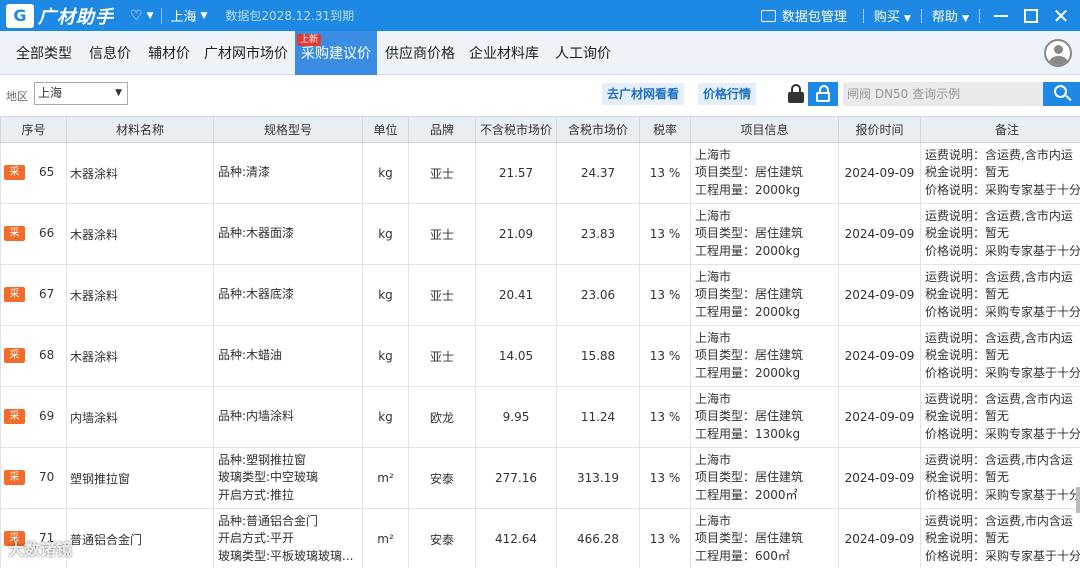 This screenshot has height=568, width=1080. I want to click on unlock-icon, so click(823, 94).